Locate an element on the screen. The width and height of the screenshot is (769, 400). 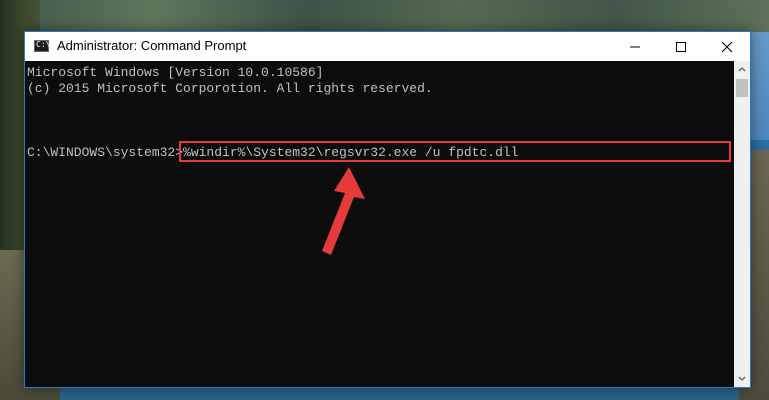
arrow-pointer-icon is located at coordinates (343, 211).